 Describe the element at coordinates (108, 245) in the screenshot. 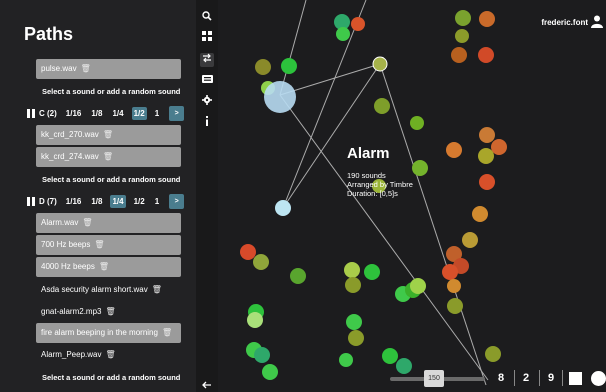

I see `sound-item: 700 Hz beeps 🗑` at that location.